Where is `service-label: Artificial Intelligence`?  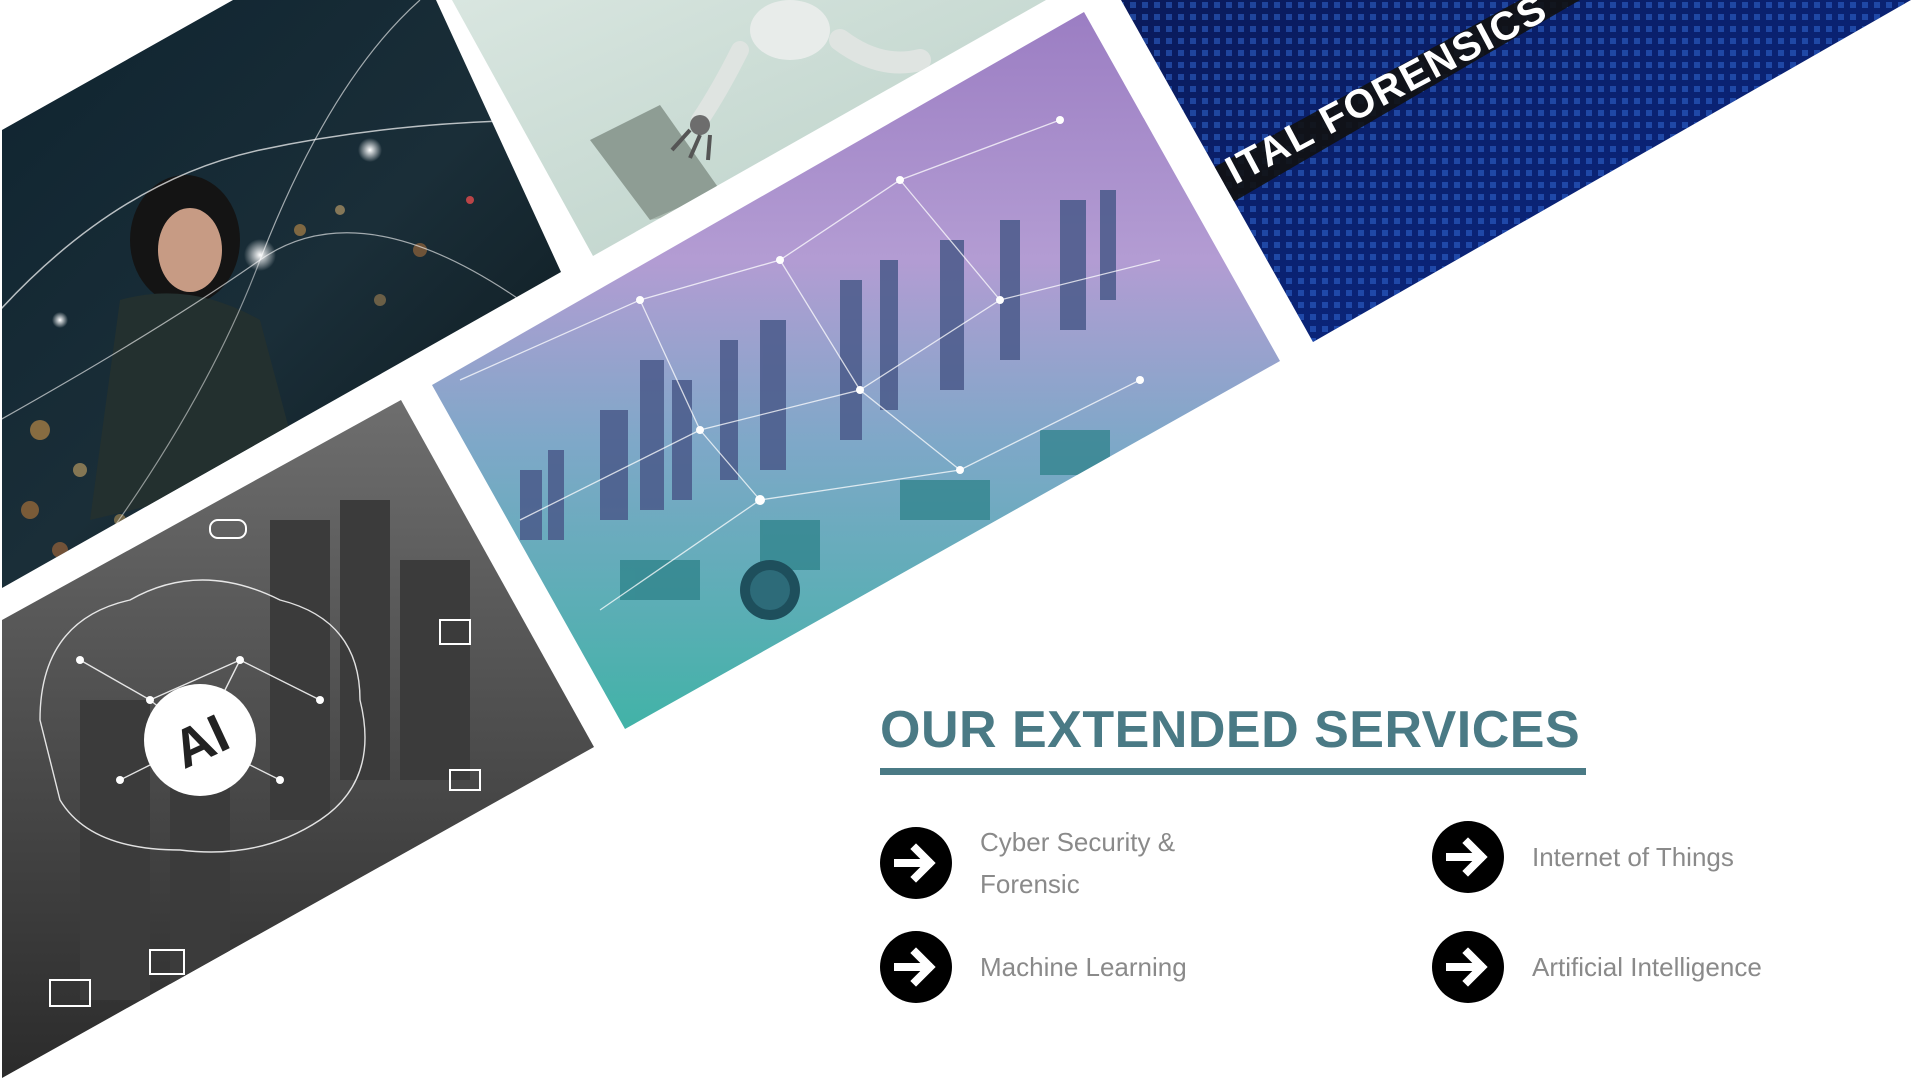
service-label: Artificial Intelligence is located at coordinates (1647, 967).